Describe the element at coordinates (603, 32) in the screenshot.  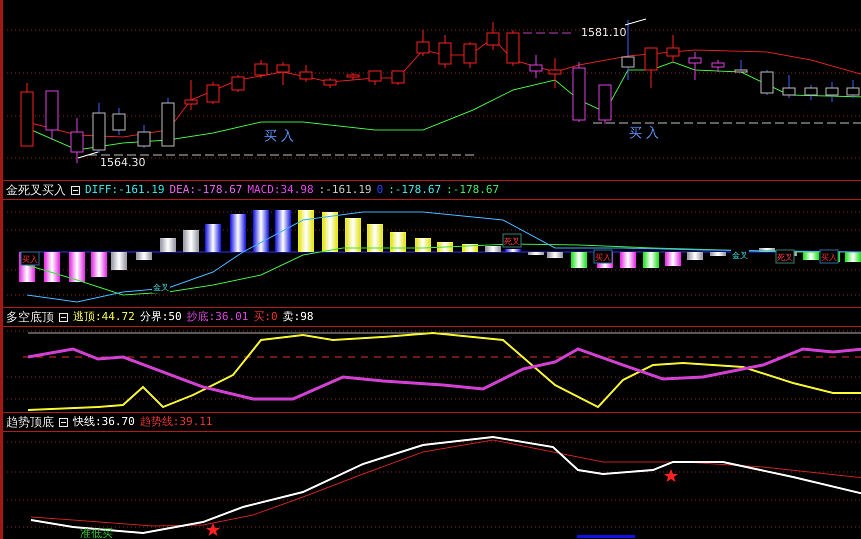
I see `high-price-label: 1581.10` at that location.